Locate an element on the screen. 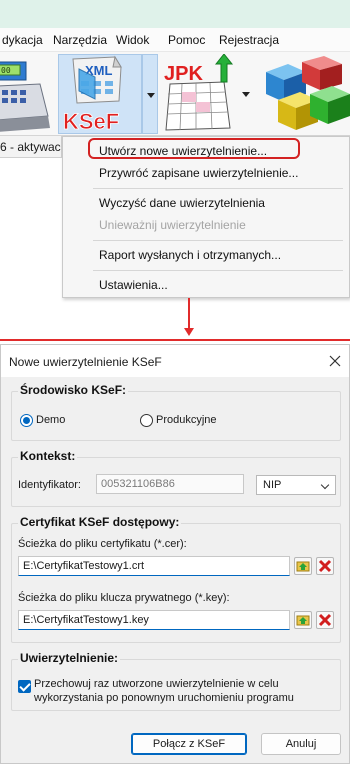 Image resolution: width=350 pixels, height=764 pixels. ksef-dropdown-arrow is located at coordinates (150, 94).